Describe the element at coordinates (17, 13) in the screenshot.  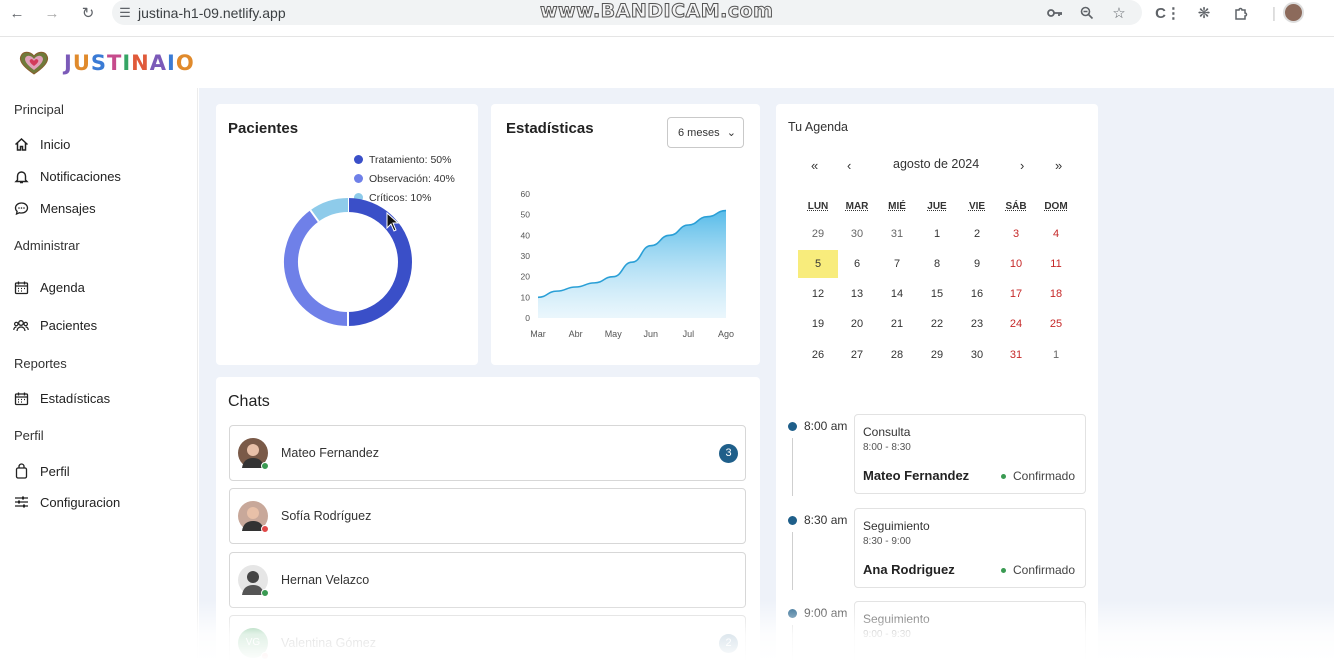
I see `back-icon: ←` at that location.